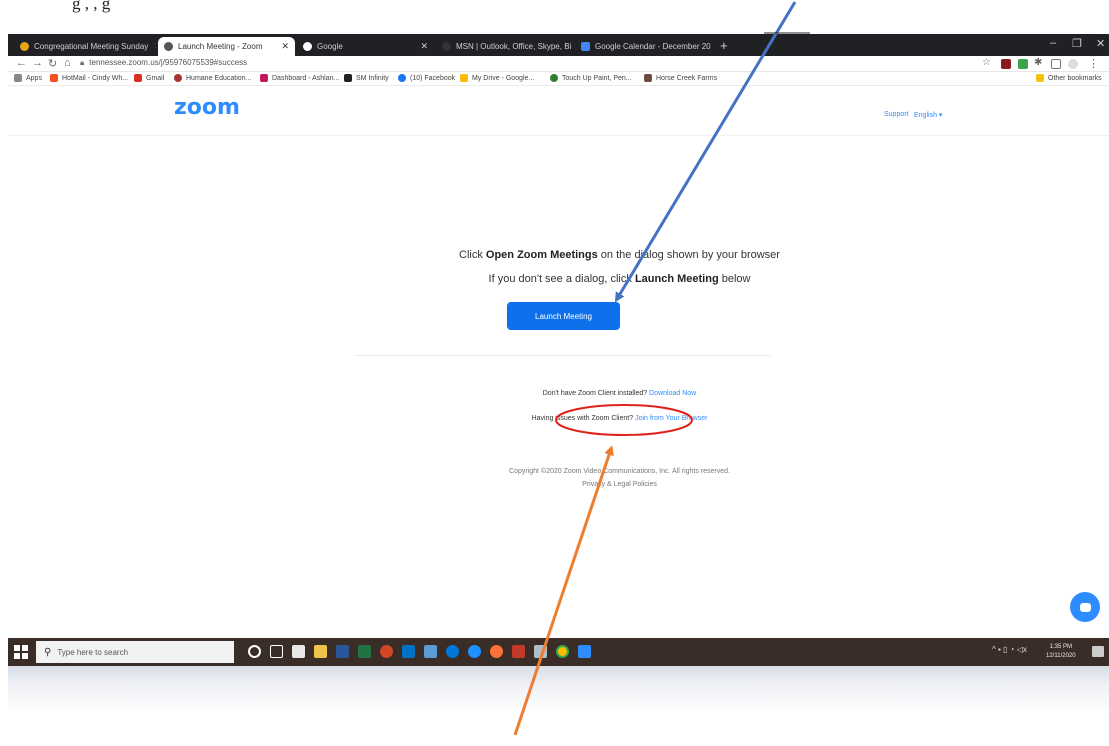 The width and height of the screenshot is (1109, 746). What do you see at coordinates (85, 46) in the screenshot?
I see `tab-congregational-meeting: Congregational Meeting Sunday ✕` at bounding box center [85, 46].